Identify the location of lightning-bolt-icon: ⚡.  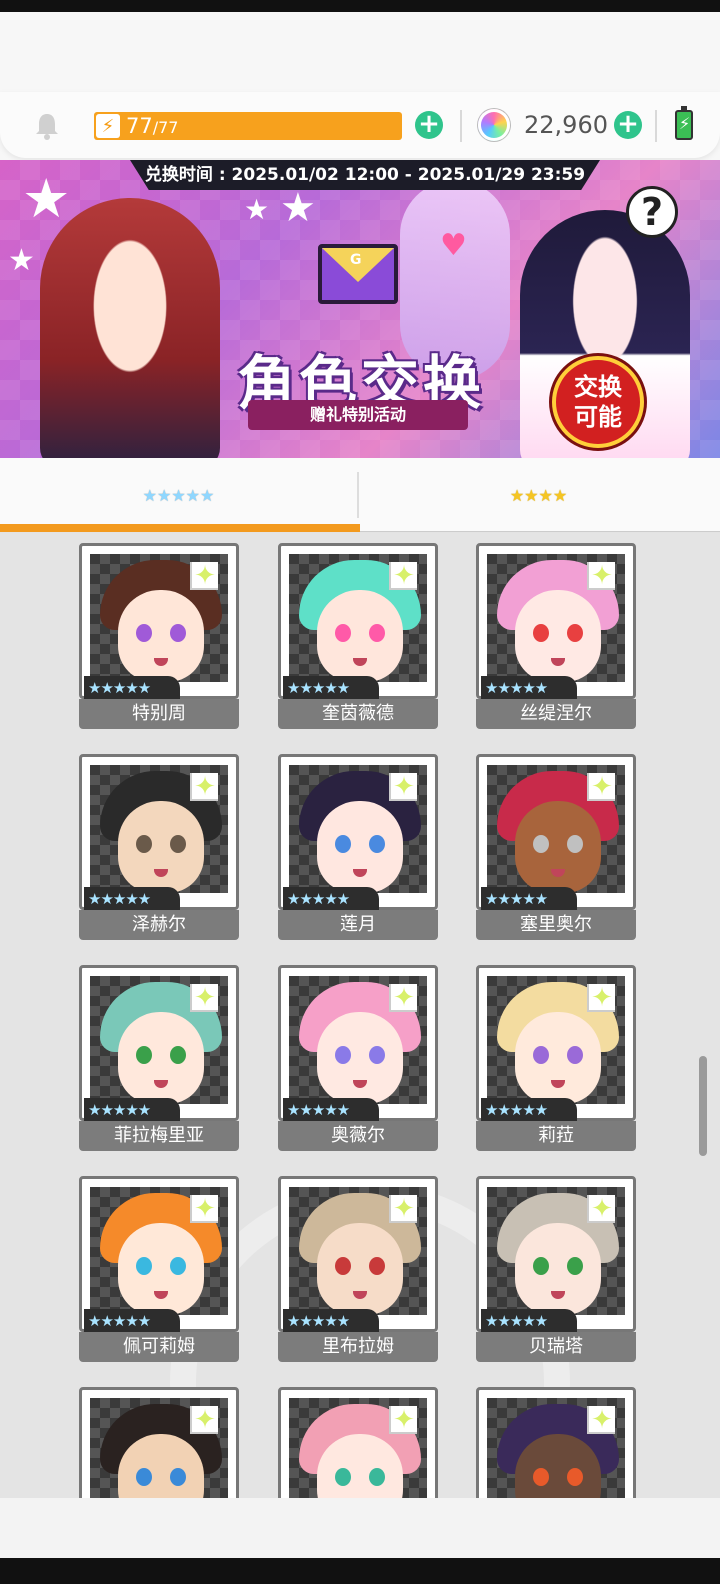
(108, 126).